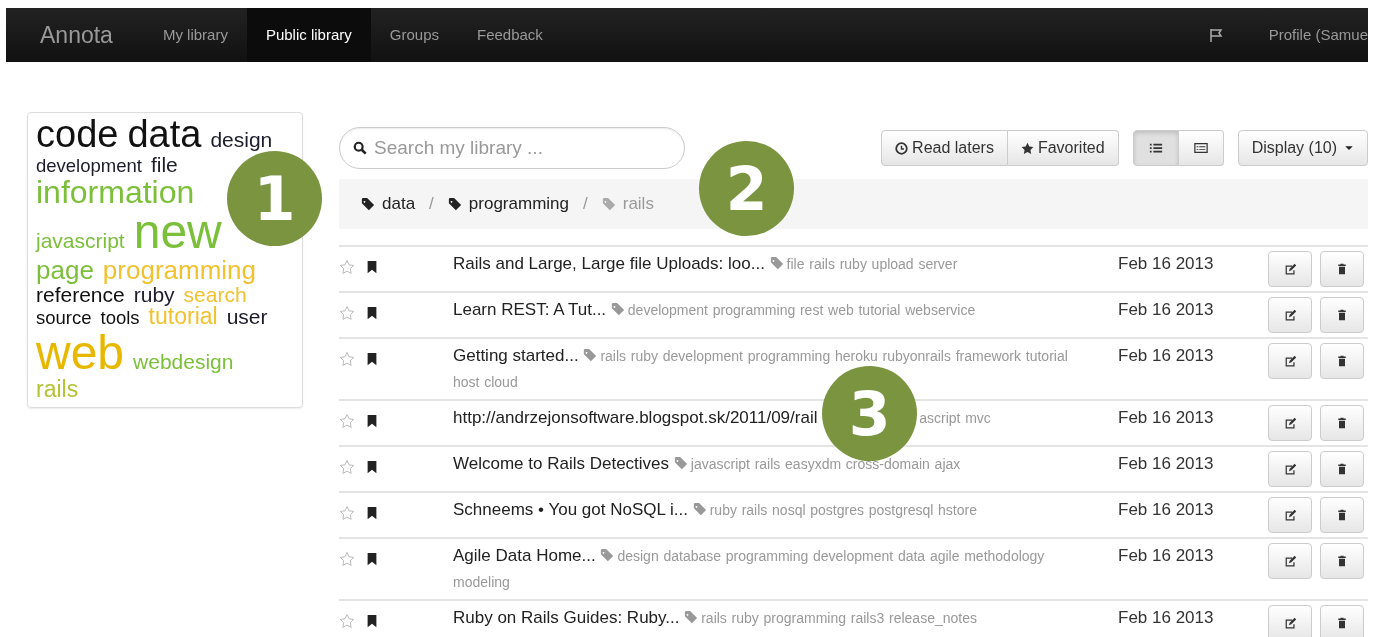 This screenshot has width=1382, height=637. Describe the element at coordinates (944, 148) in the screenshot. I see `filter-button: Read laters` at that location.